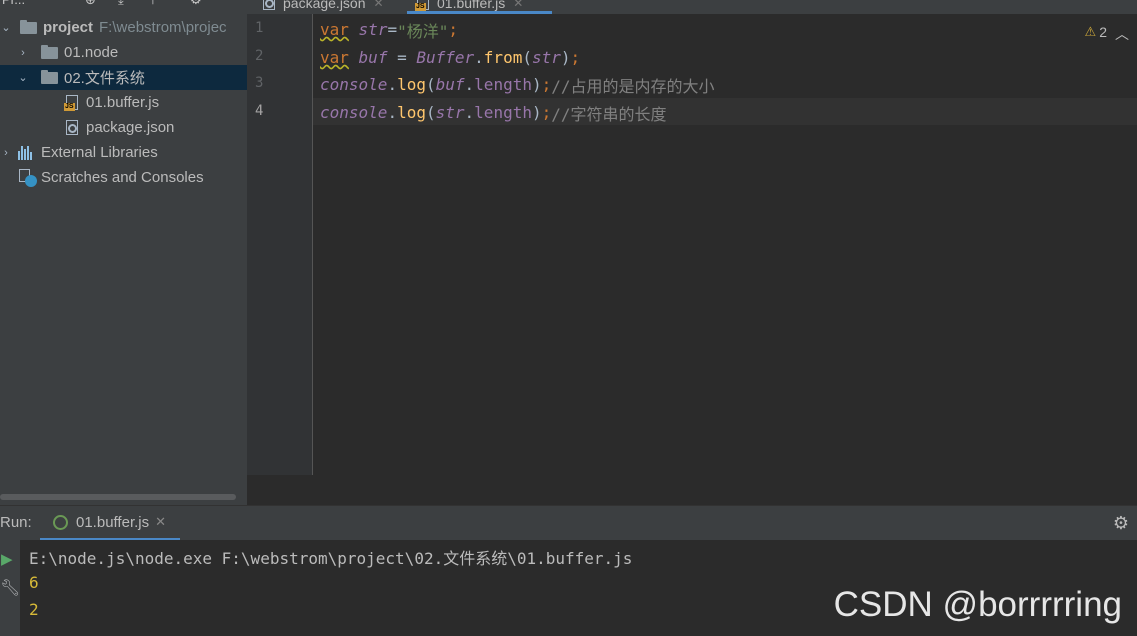 The width and height of the screenshot is (1137, 636). I want to click on run-toolbar: ▶ 🔧︎, so click(10, 588).